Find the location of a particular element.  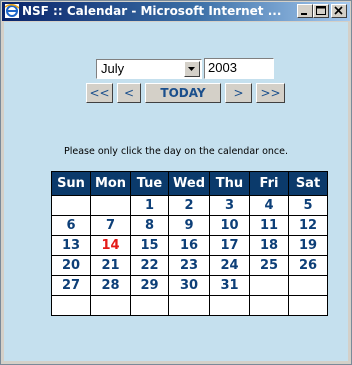

weekday-header-mon: Mon is located at coordinates (110, 183).